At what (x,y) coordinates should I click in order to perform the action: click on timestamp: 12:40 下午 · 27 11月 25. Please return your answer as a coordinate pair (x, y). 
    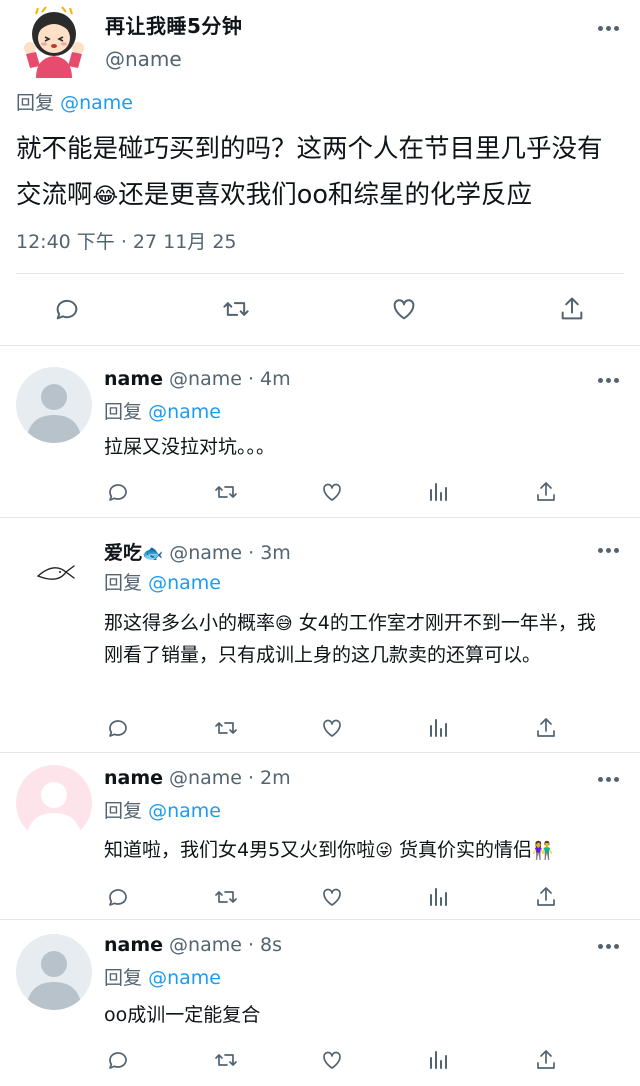
    Looking at the image, I should click on (126, 240).